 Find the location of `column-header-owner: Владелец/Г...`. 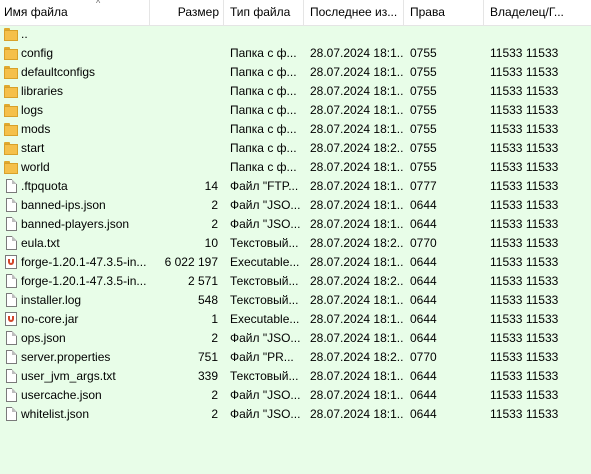

column-header-owner: Владелец/Г... is located at coordinates (537, 12).